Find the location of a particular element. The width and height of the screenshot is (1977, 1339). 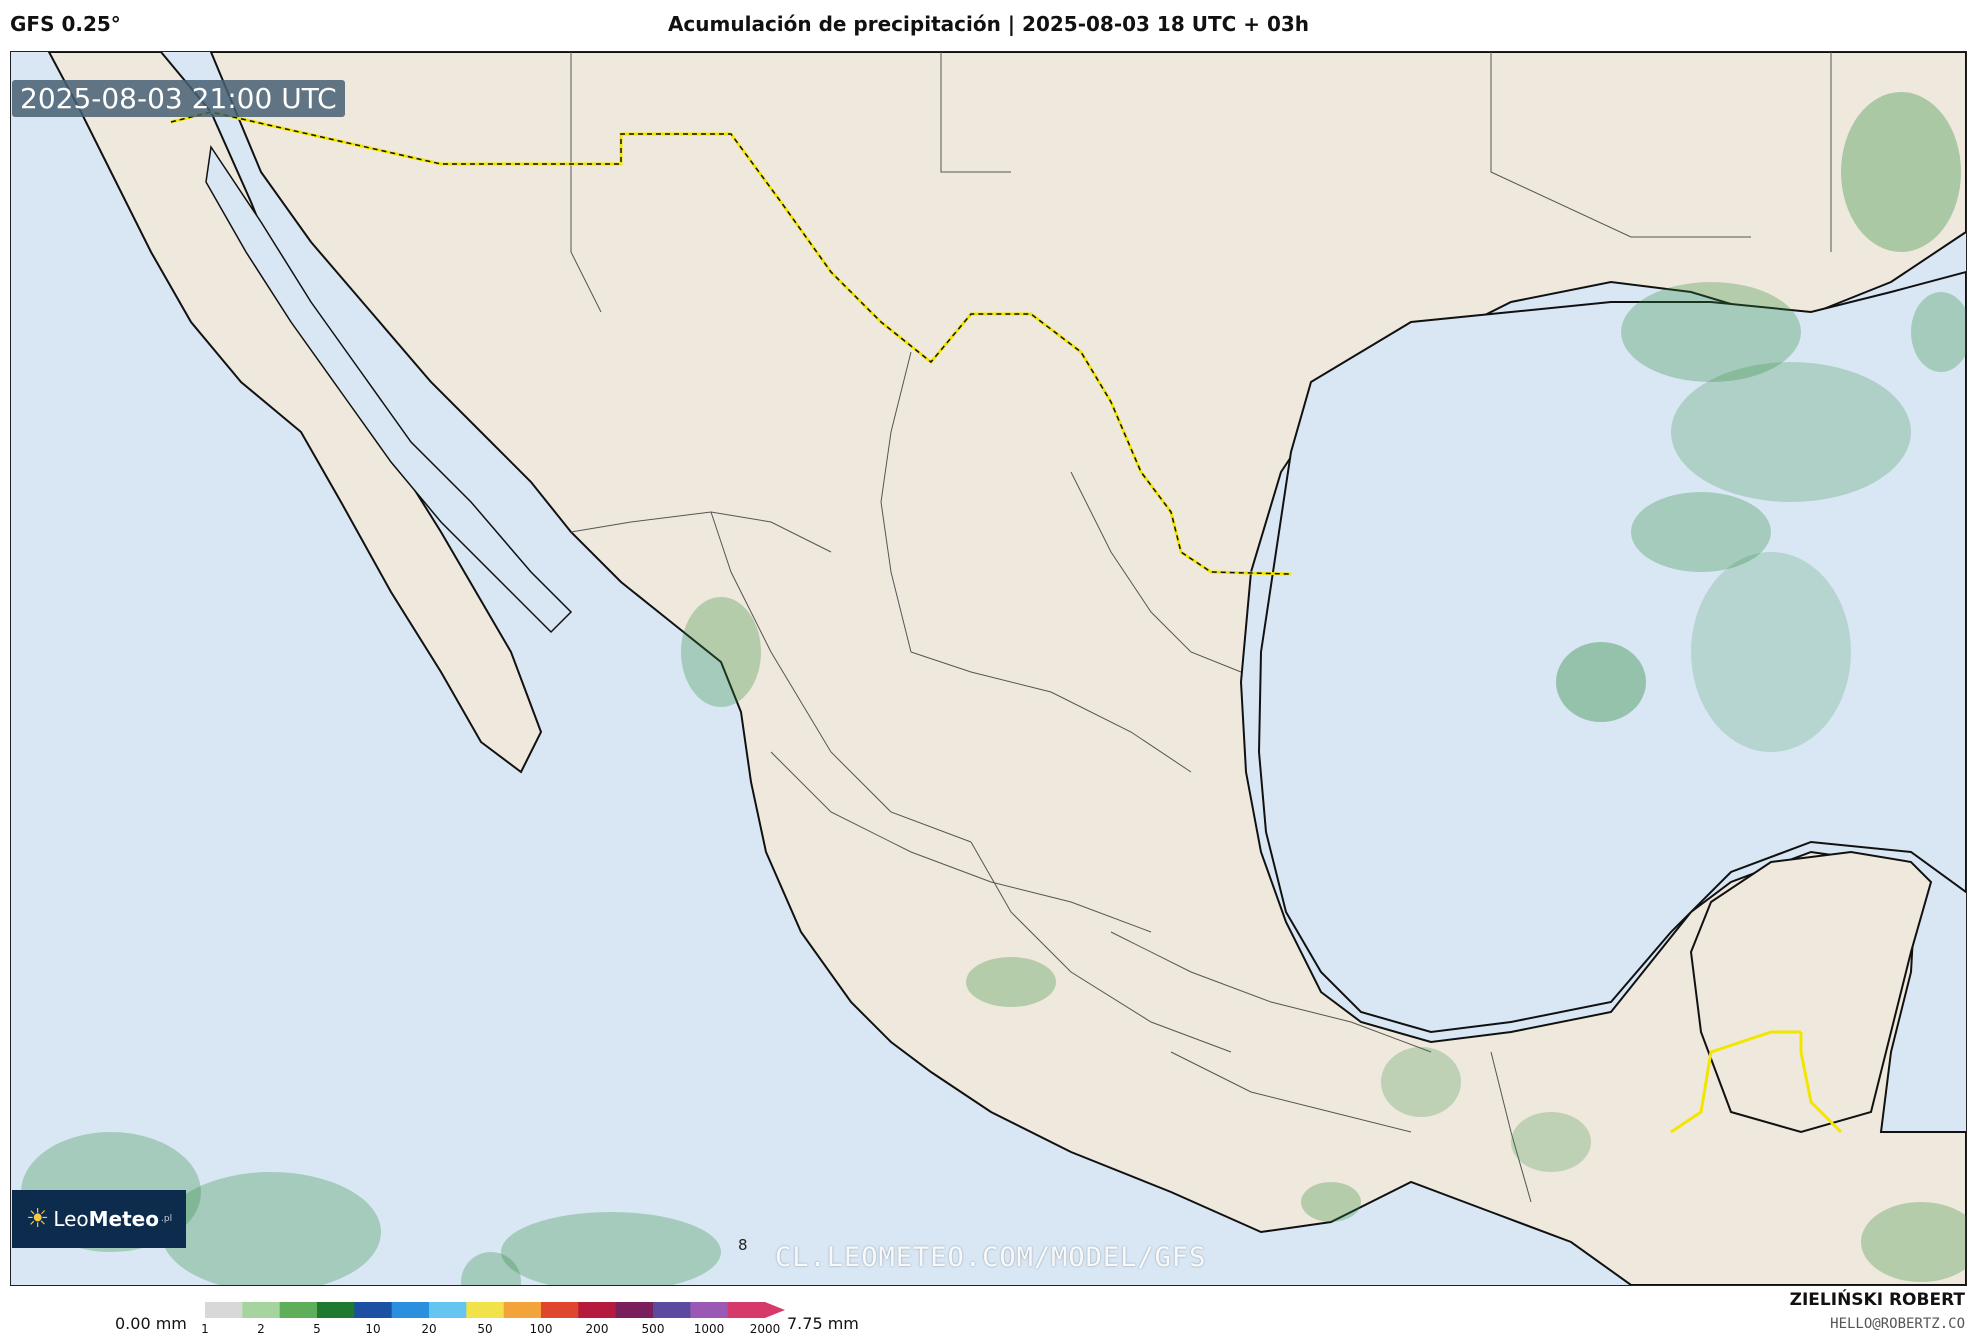

colorbar-max-label: 7.75 mm is located at coordinates (823, 1323).